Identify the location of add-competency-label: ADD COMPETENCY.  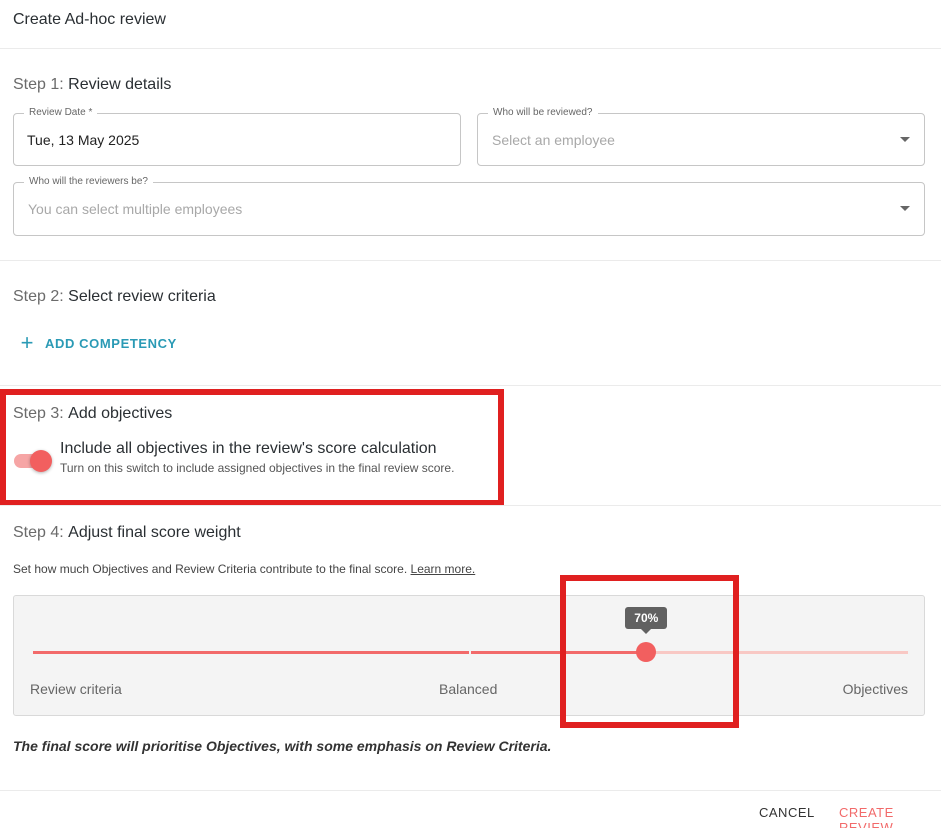
(111, 343).